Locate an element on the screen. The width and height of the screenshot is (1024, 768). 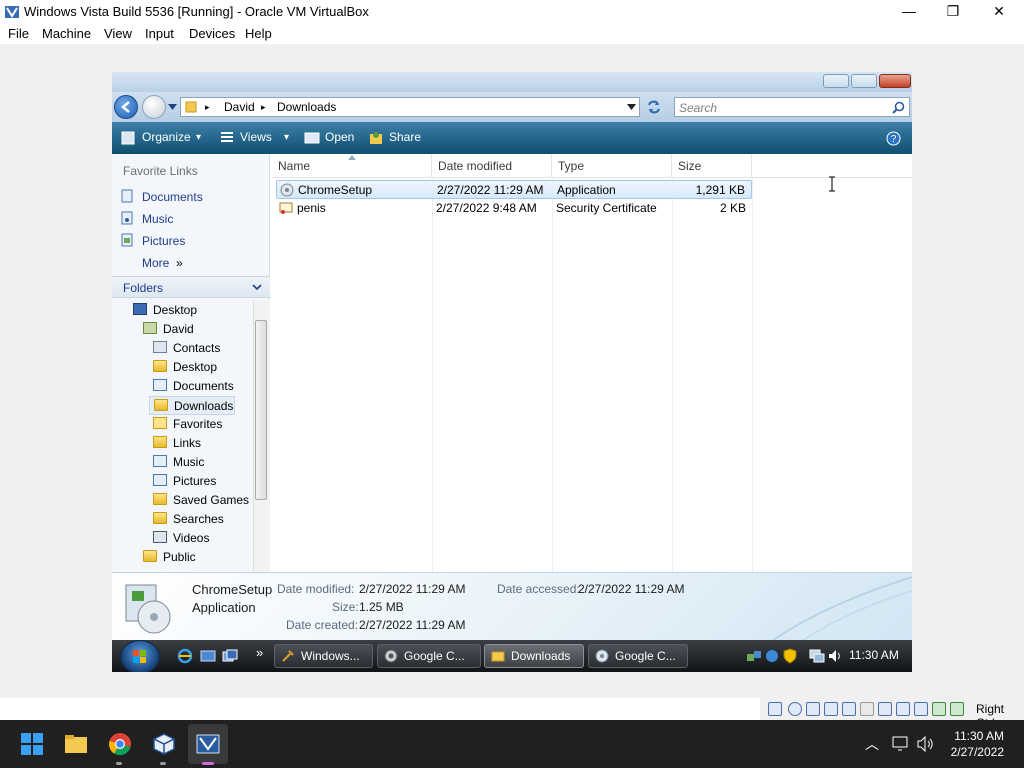
tree-item-searches: Searches is located at coordinates (188, 519).